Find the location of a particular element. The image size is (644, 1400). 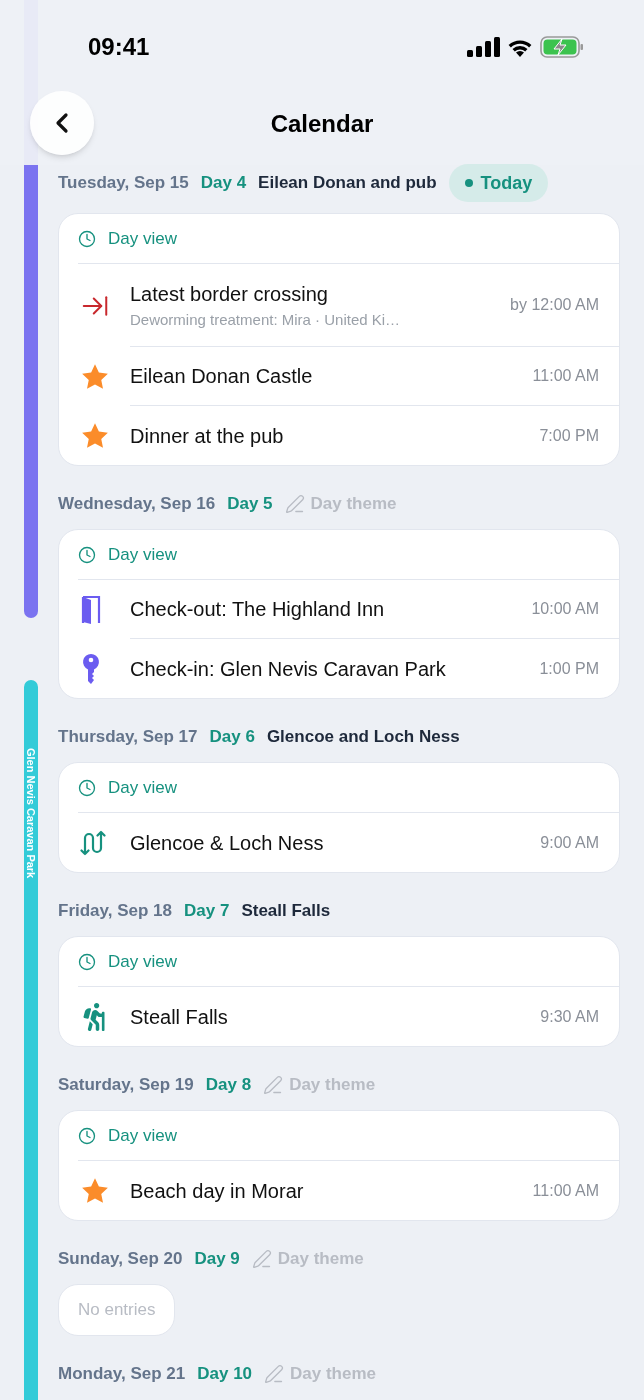

entry-title: Glencoe & Loch Ness is located at coordinates (227, 843).